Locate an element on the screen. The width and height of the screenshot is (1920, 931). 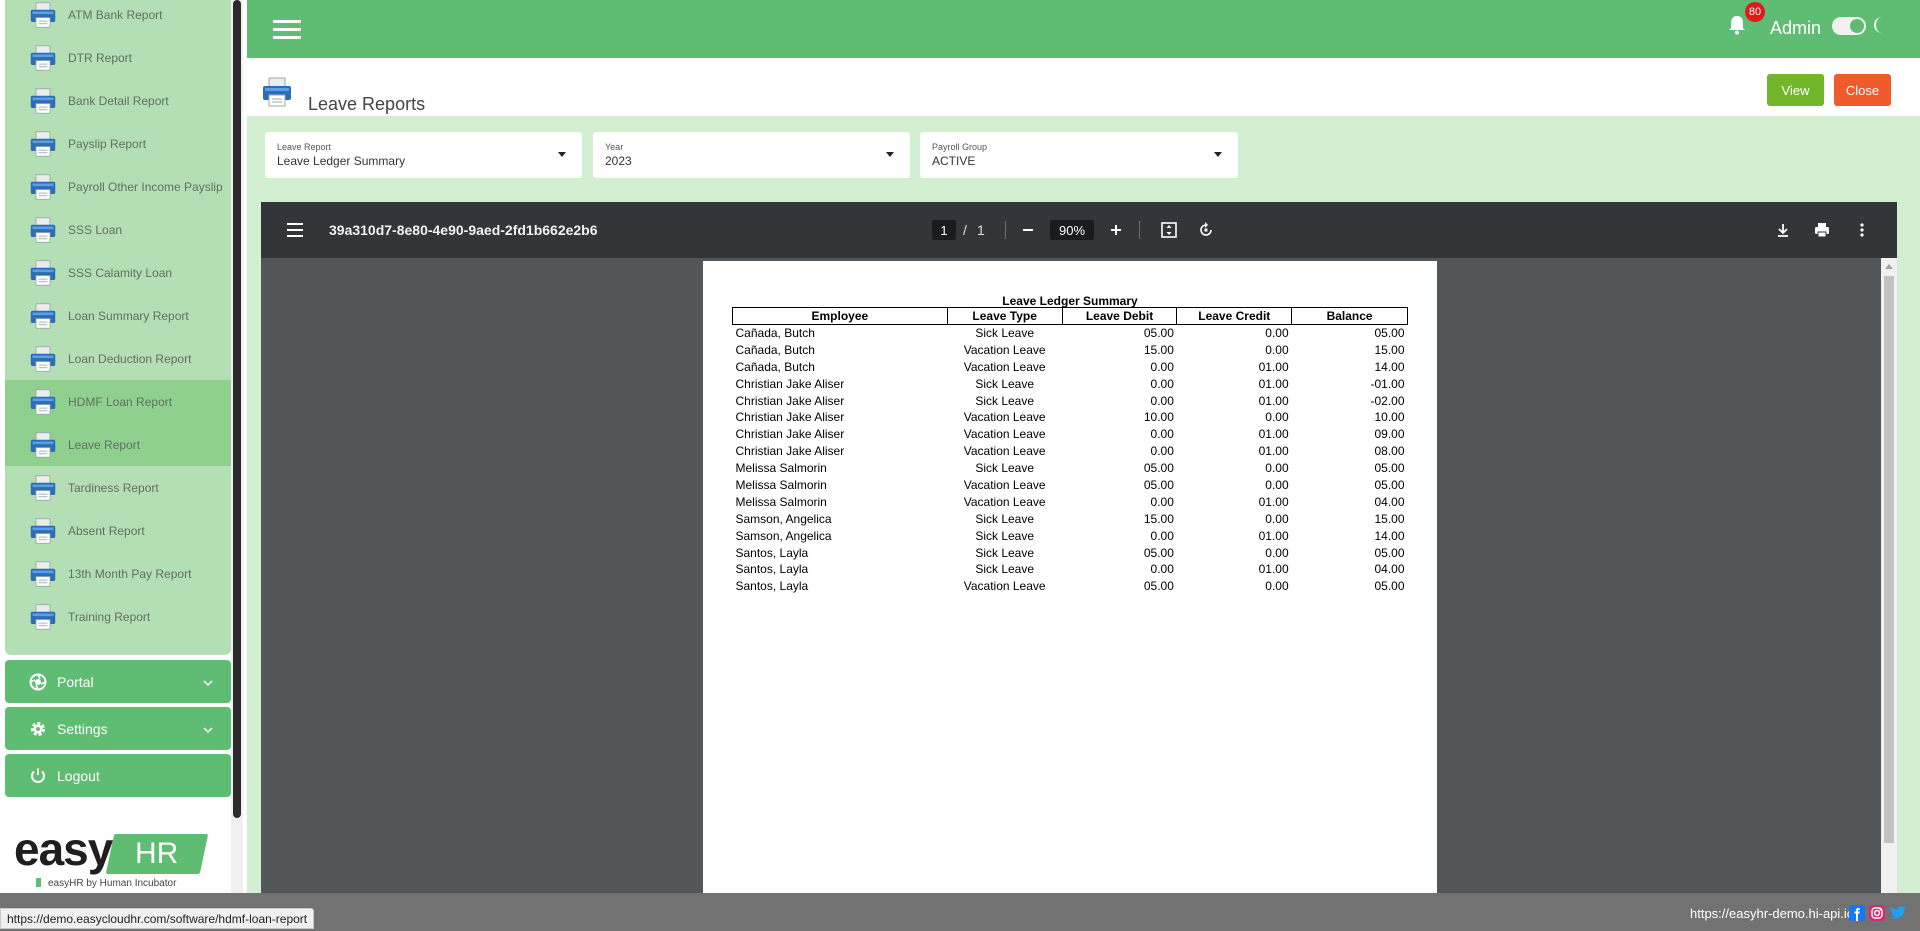
sidebar-report-item: ATM Bank Report is located at coordinates (118, 18).